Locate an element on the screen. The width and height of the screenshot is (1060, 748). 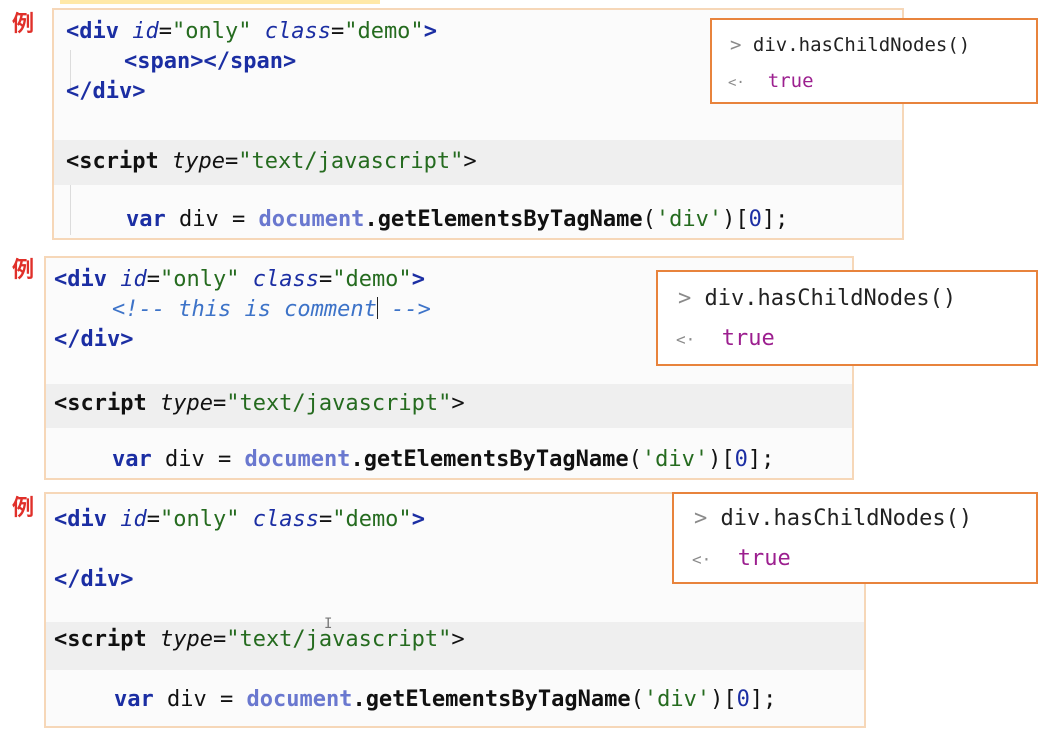
text-cursor-icon: I is located at coordinates (328, 624).